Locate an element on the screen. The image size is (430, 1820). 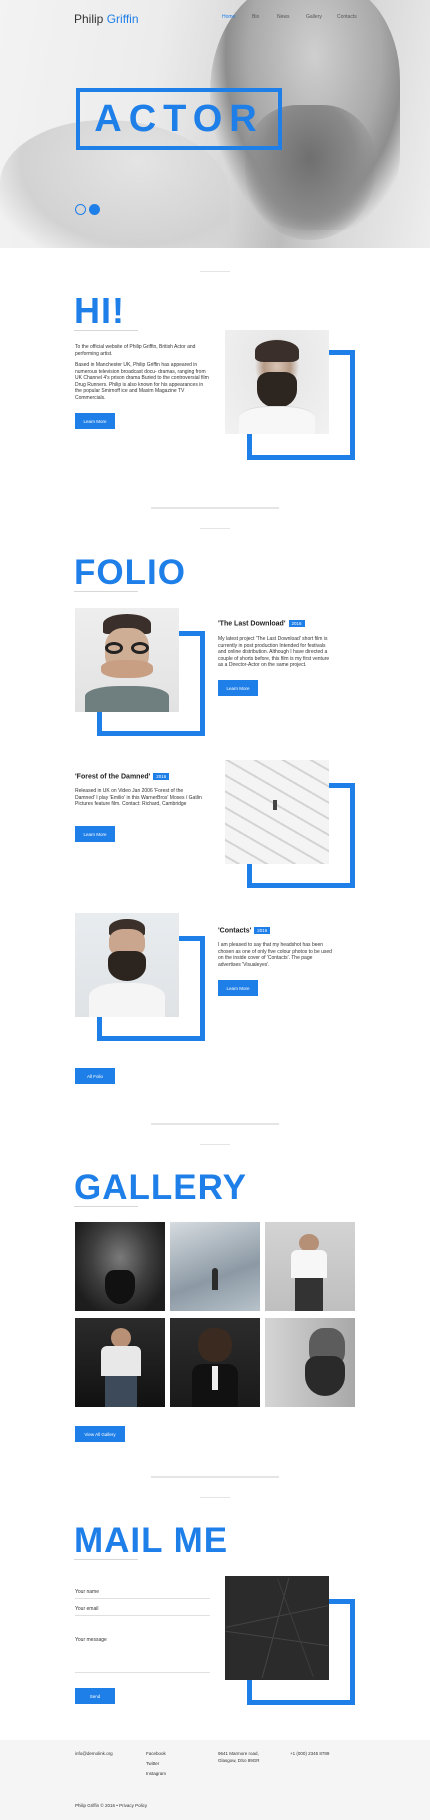
folio-year-badge-2: 2016 is located at coordinates (161, 776).